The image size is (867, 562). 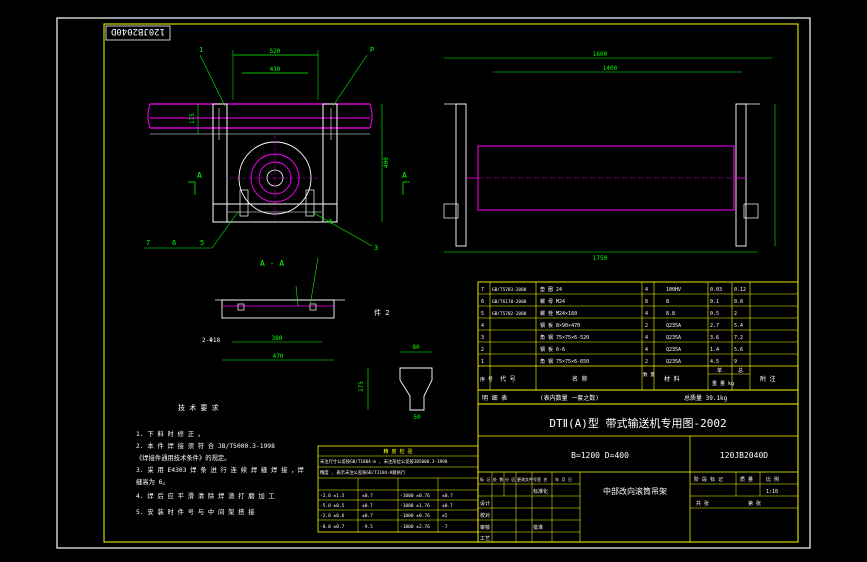 I want to click on tol-r3c1: -2.0 ±0.6, so click(x=332, y=516).